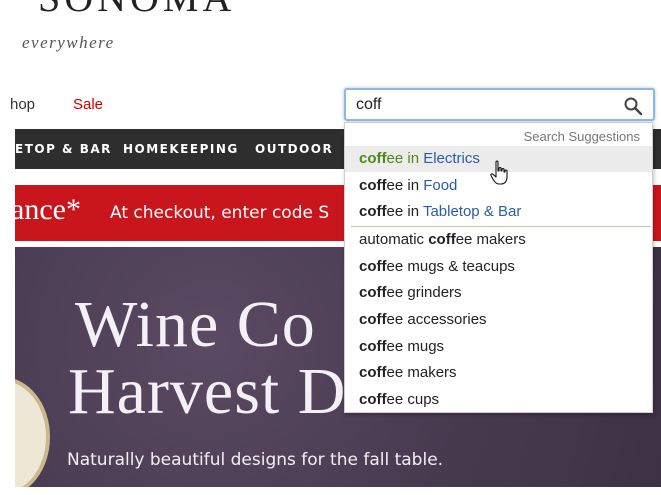  I want to click on brand-tagline: everywhere, so click(68, 42).